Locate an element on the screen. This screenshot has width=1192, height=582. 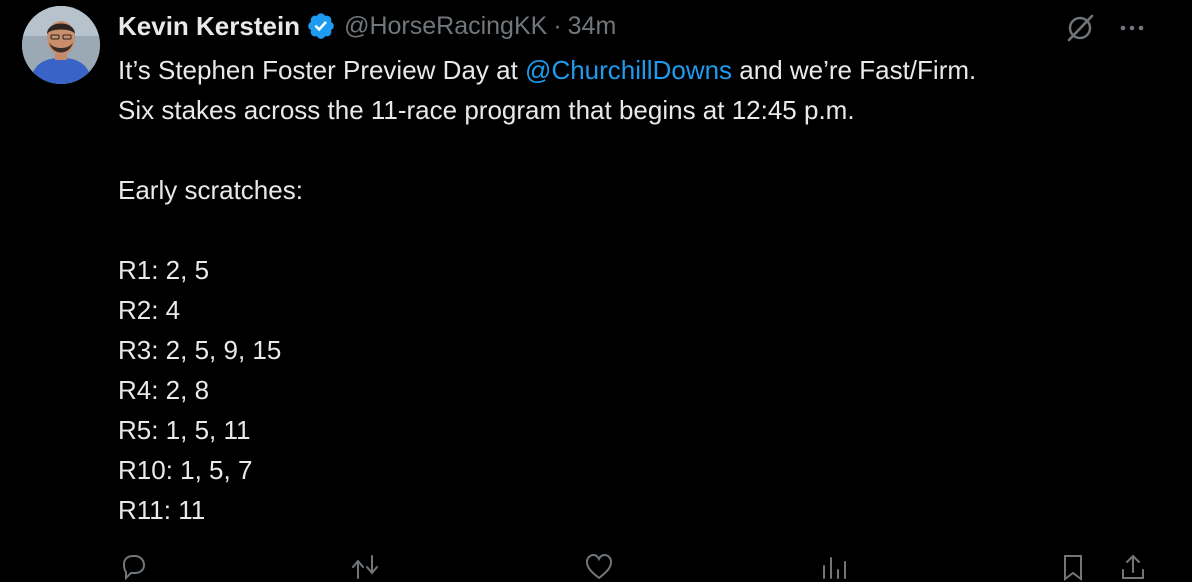
tweet-header: Kevin Kerstein @HorseRacingKK · 34m is located at coordinates (367, 26).